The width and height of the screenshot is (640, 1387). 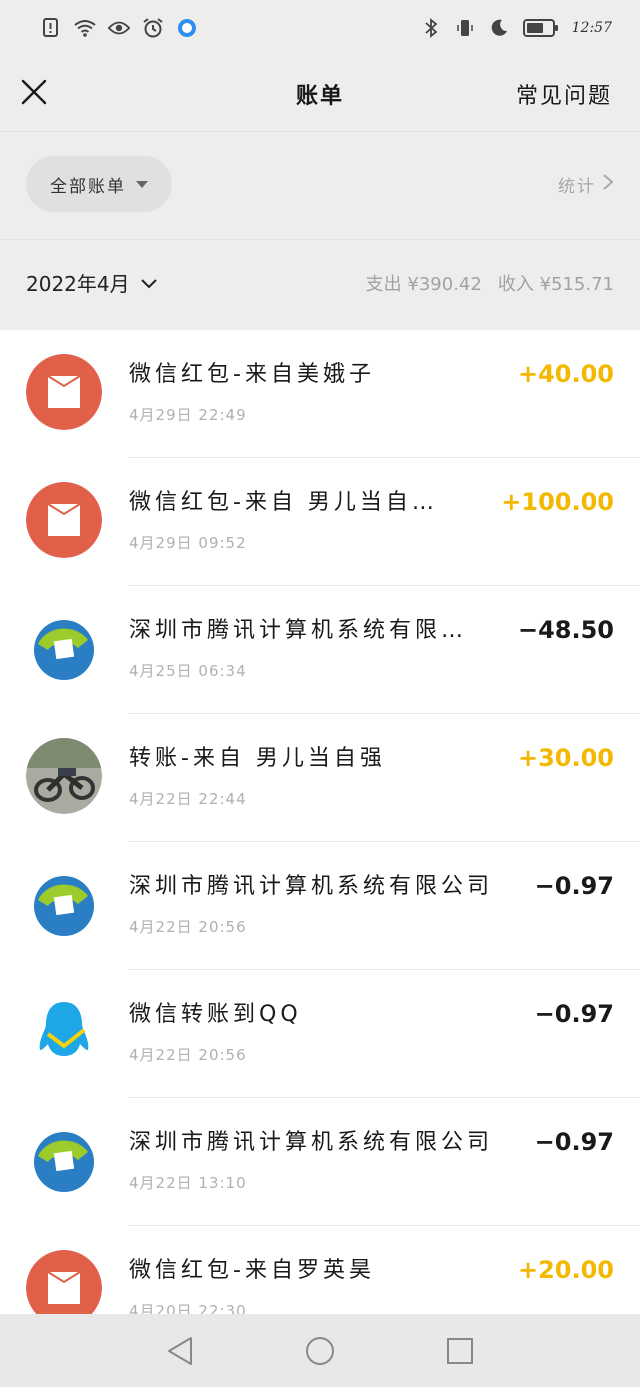 I want to click on expense-summary: 支出 ¥390.42, so click(x=424, y=283).